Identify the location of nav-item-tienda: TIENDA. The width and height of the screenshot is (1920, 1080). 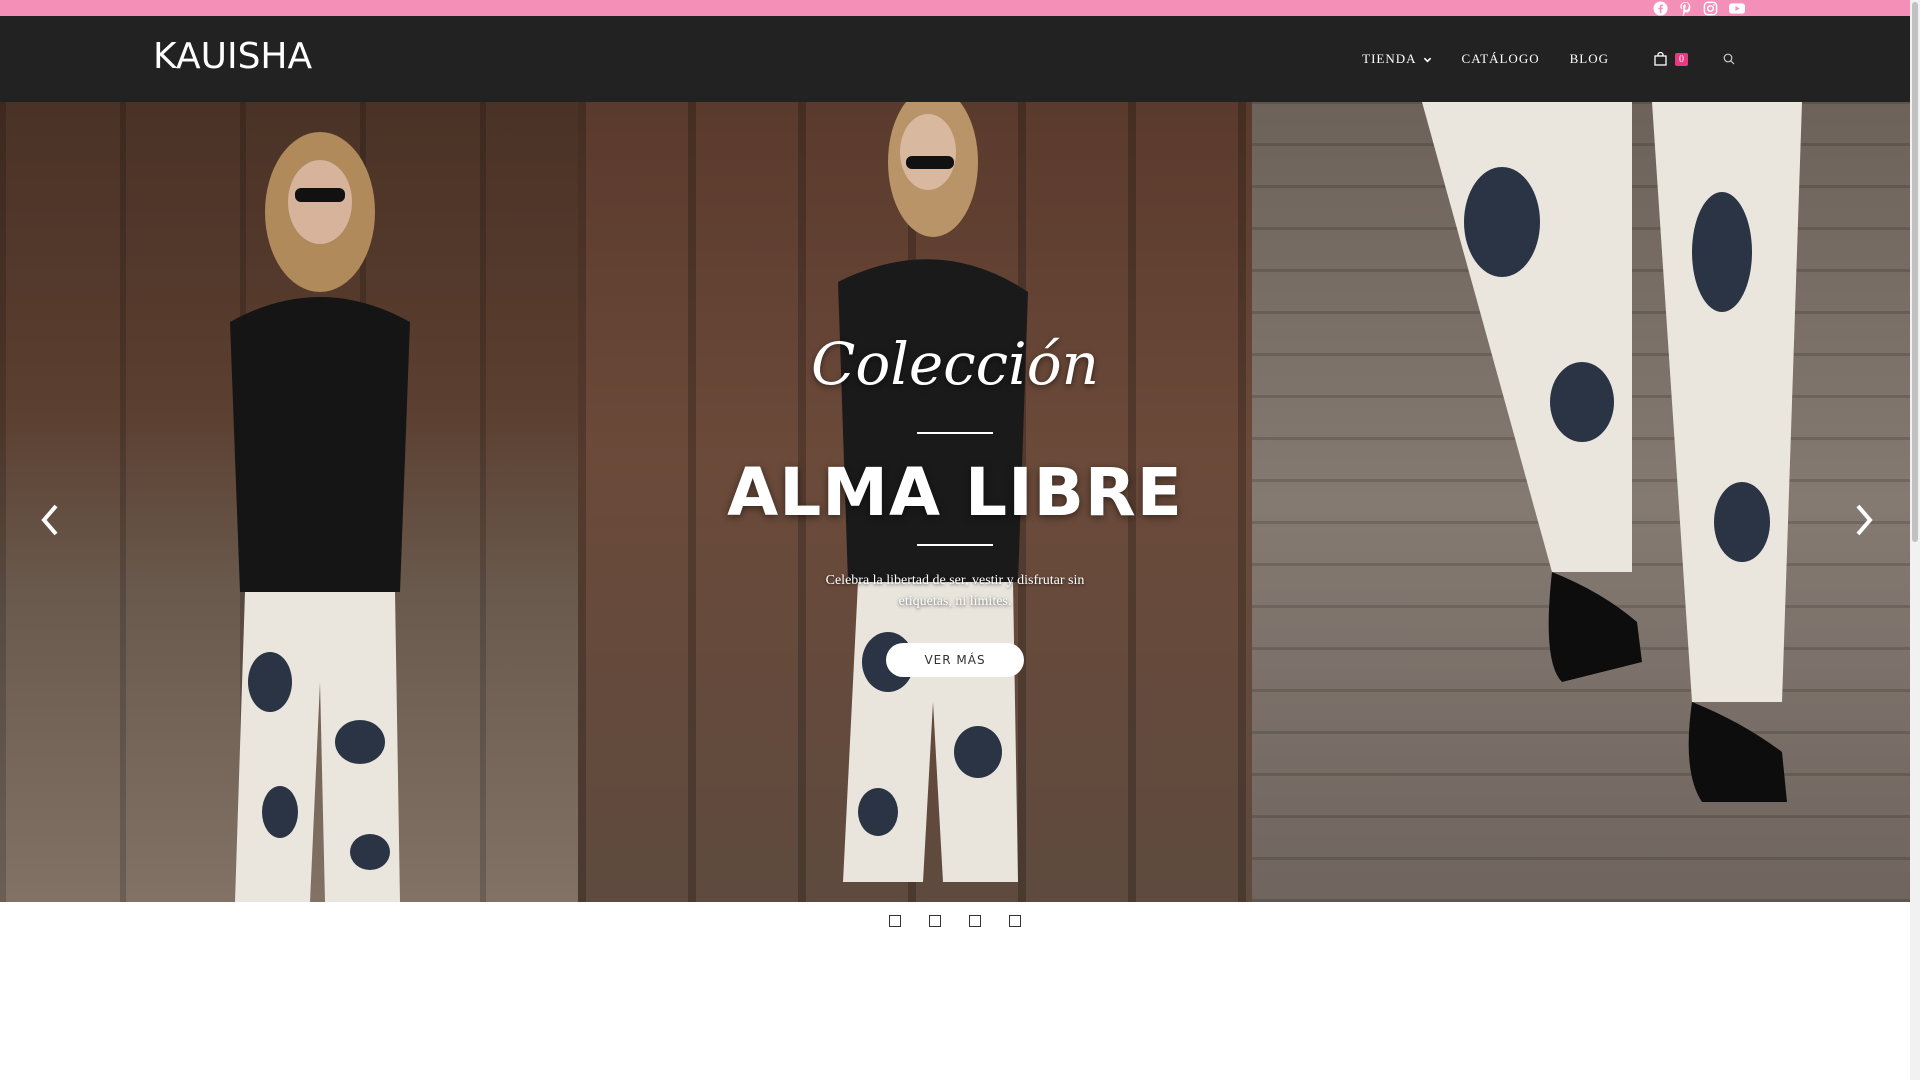
(1396, 59).